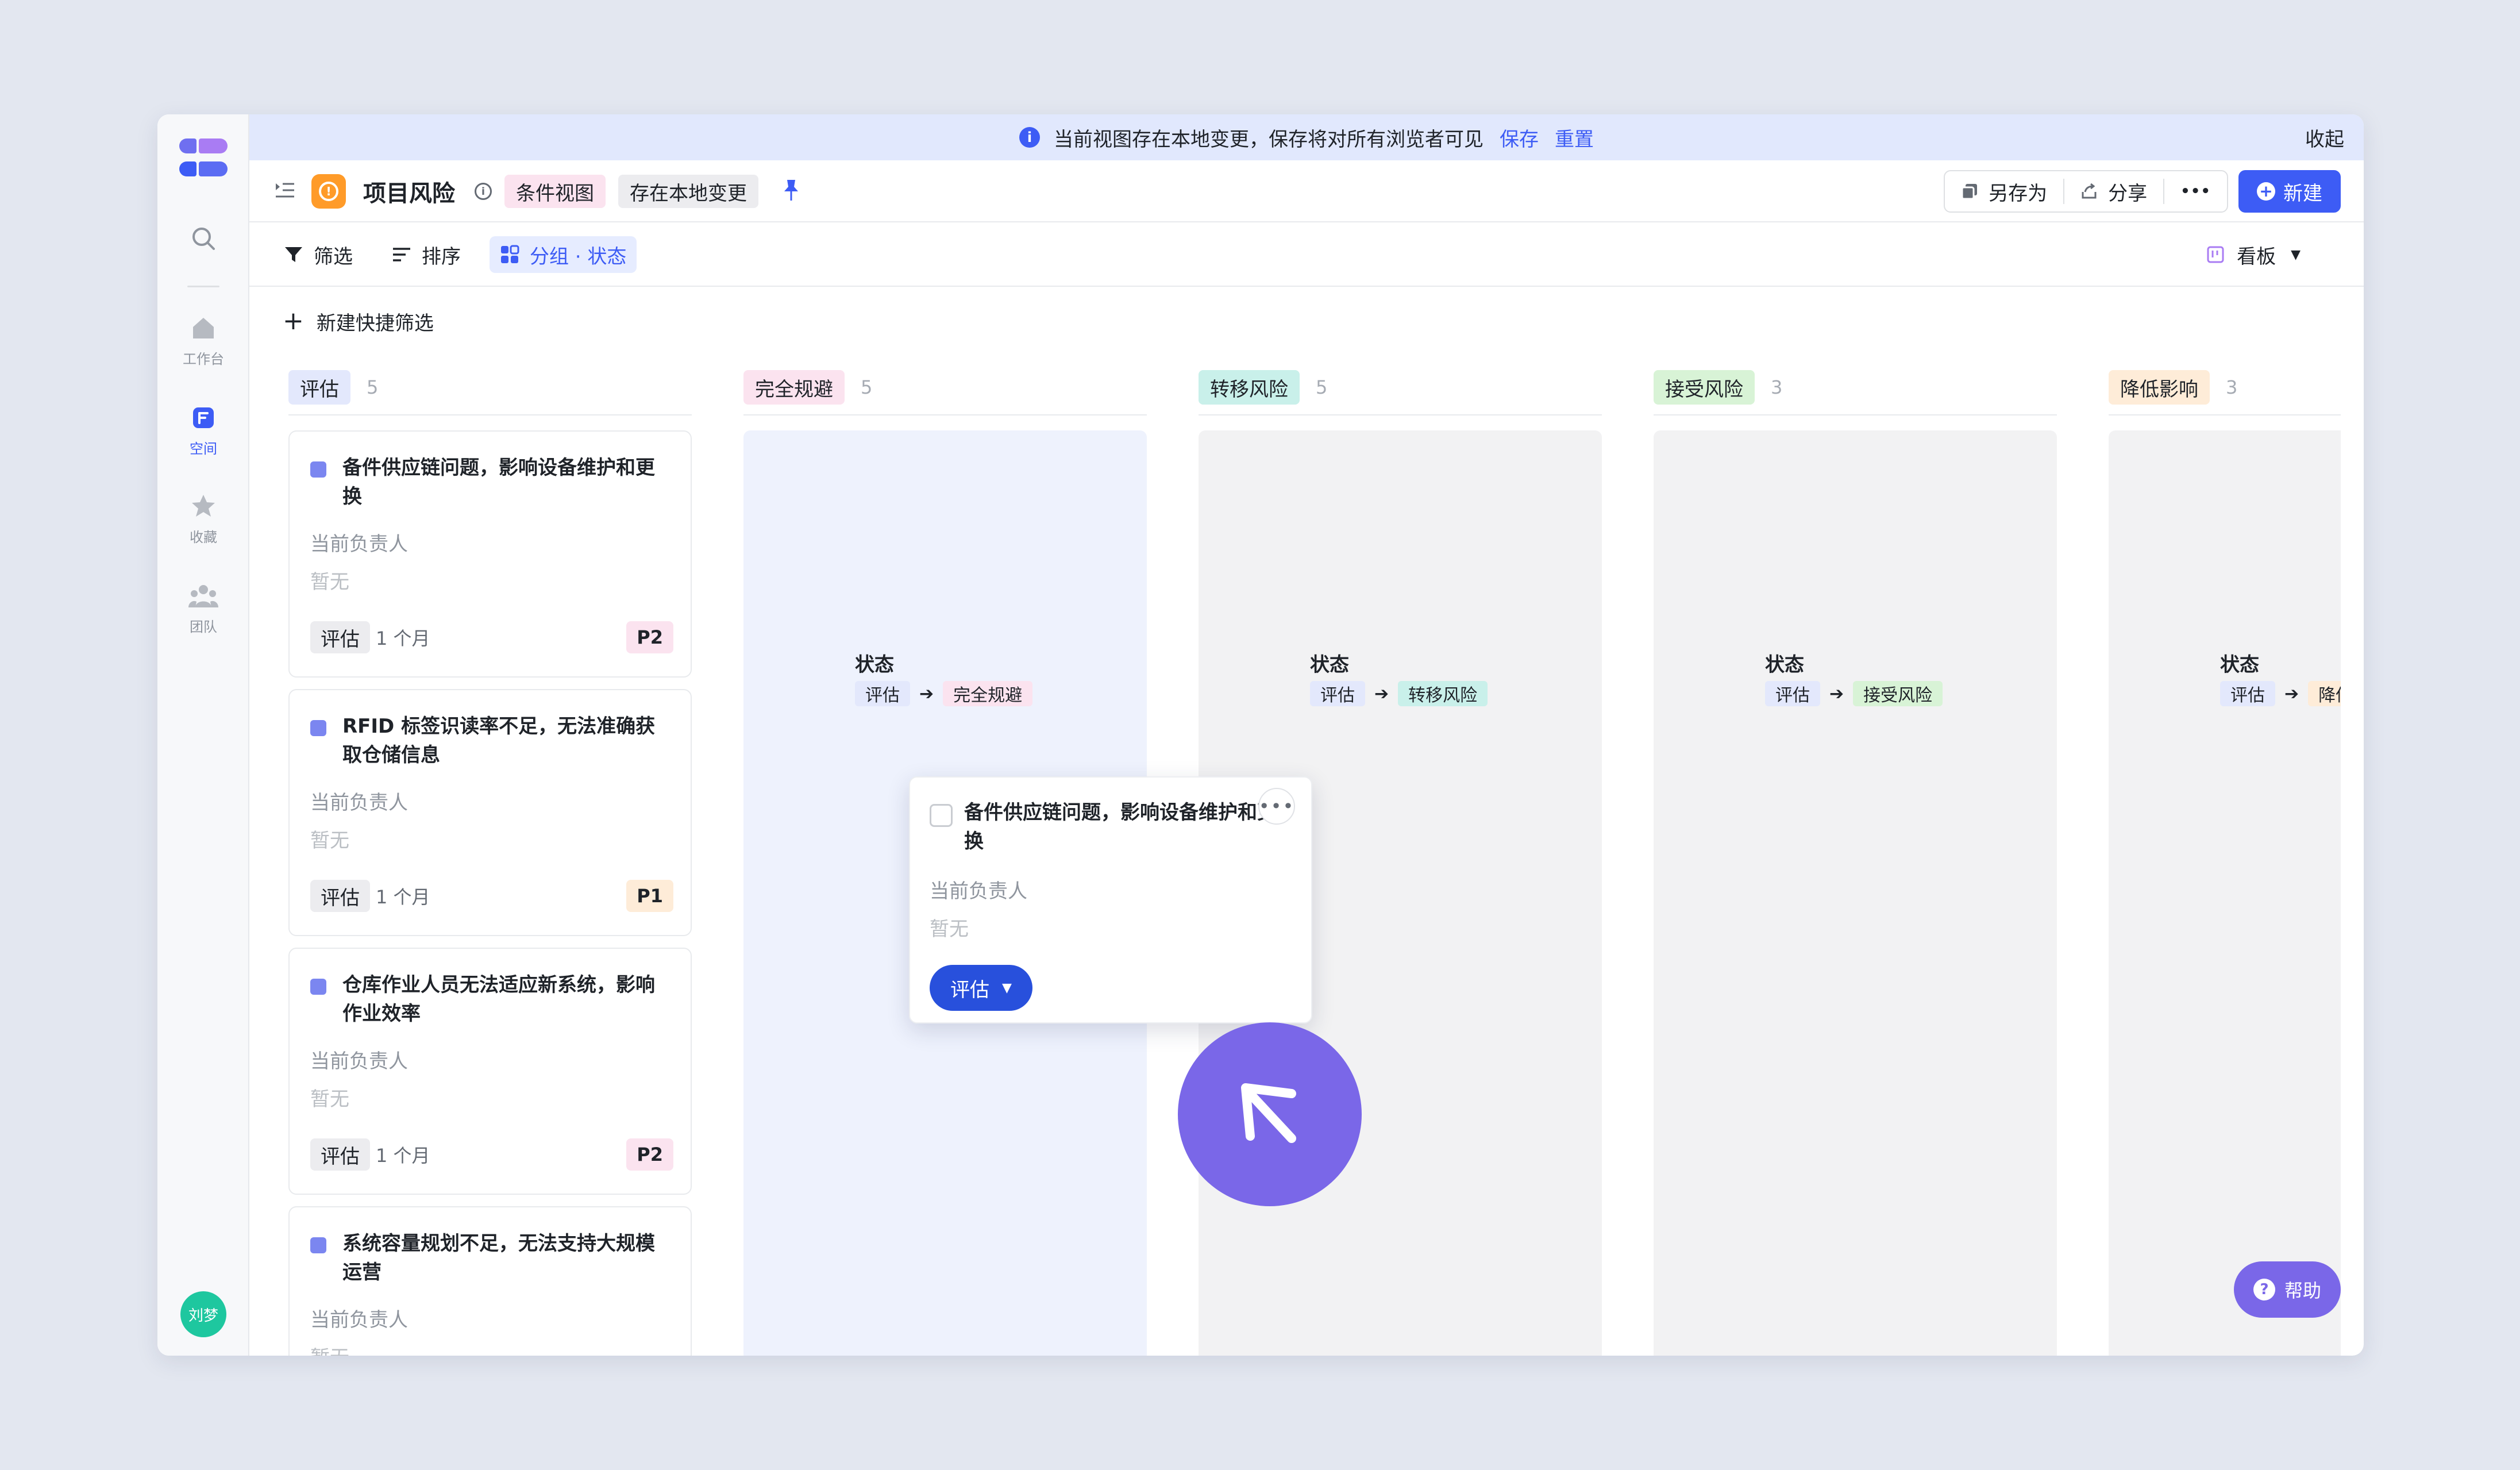  I want to click on reset-link: 重置, so click(1574, 138).